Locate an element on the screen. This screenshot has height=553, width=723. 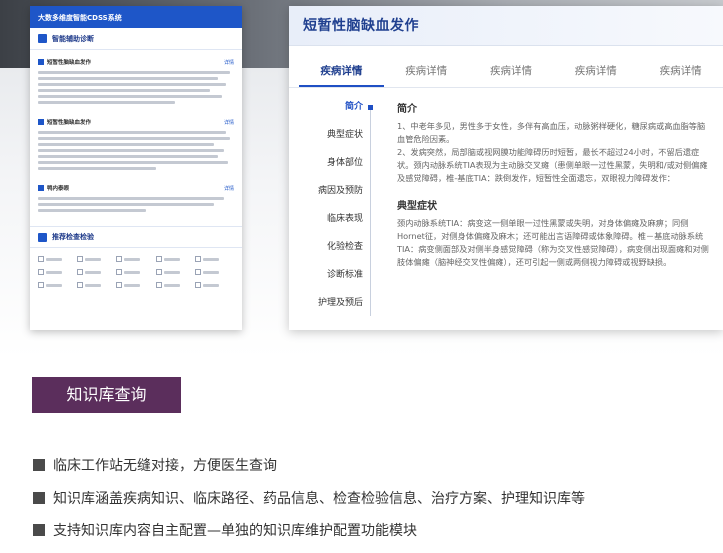
feature-bullet: 临床工作站无缝对接，方便医生查询 is located at coordinates (155, 465).